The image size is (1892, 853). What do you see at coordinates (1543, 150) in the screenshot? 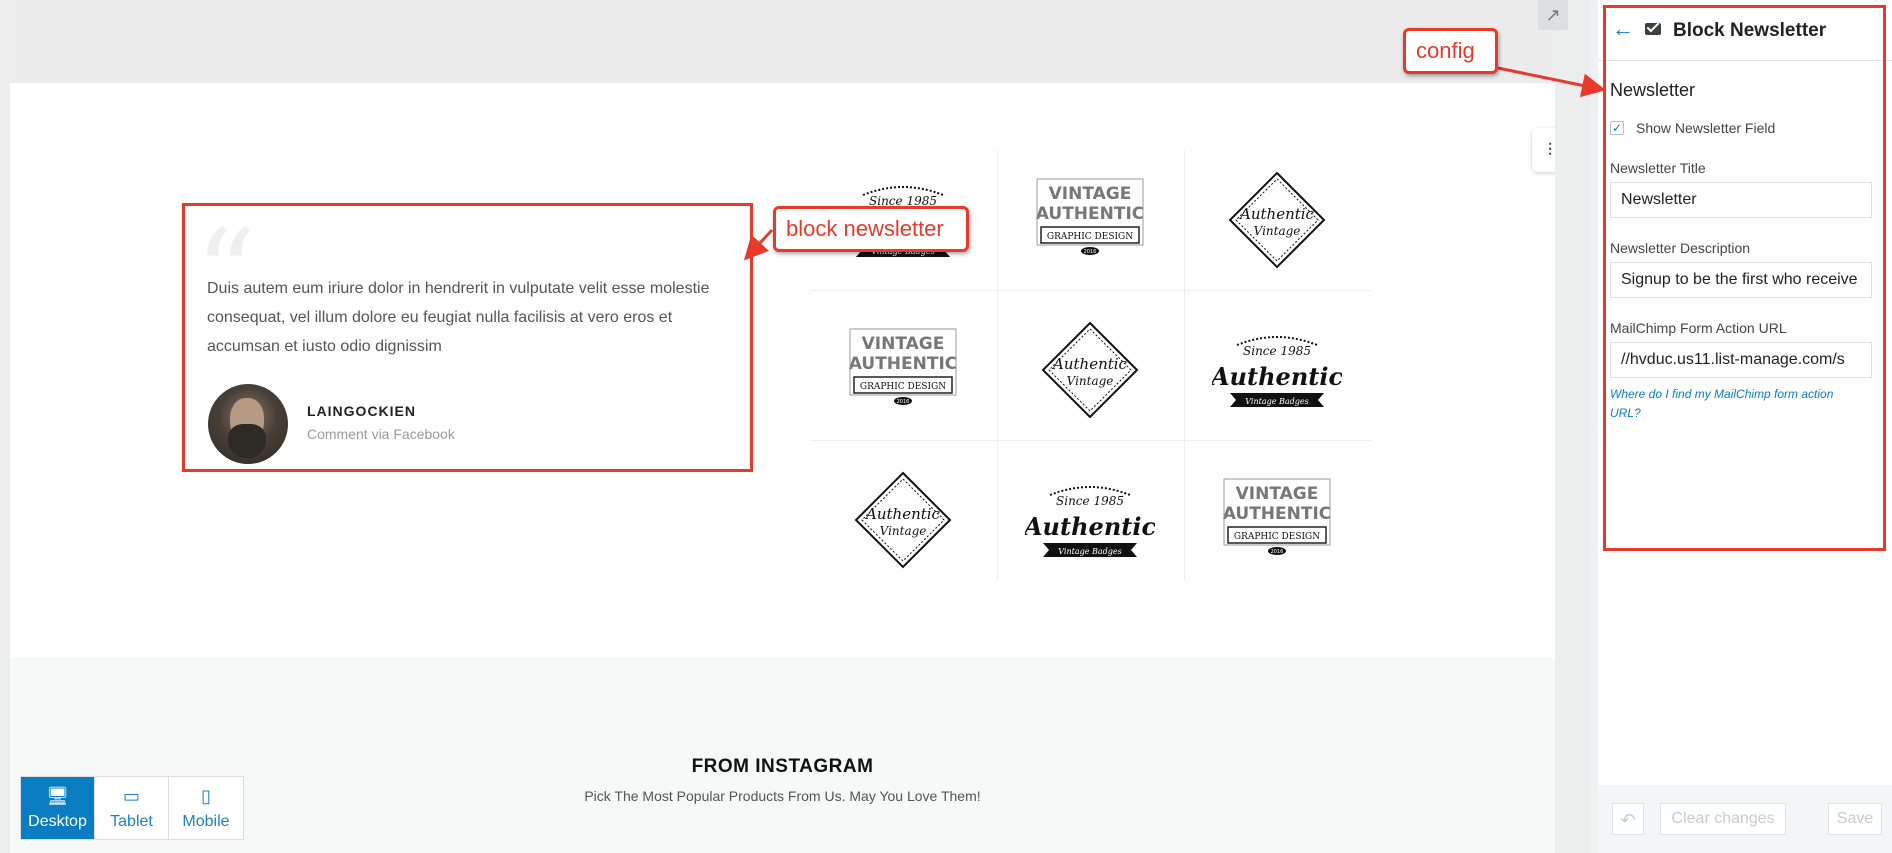
I see `section-settings-icon: ⫶` at bounding box center [1543, 150].